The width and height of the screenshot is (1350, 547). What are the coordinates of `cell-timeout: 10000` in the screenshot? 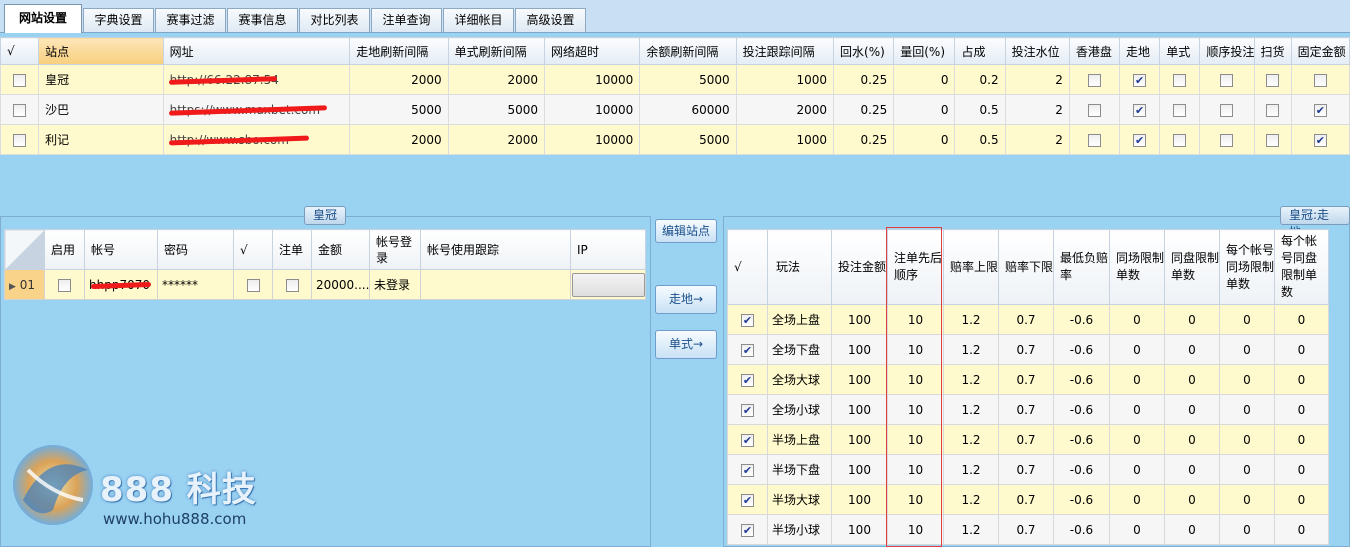 It's located at (592, 79).